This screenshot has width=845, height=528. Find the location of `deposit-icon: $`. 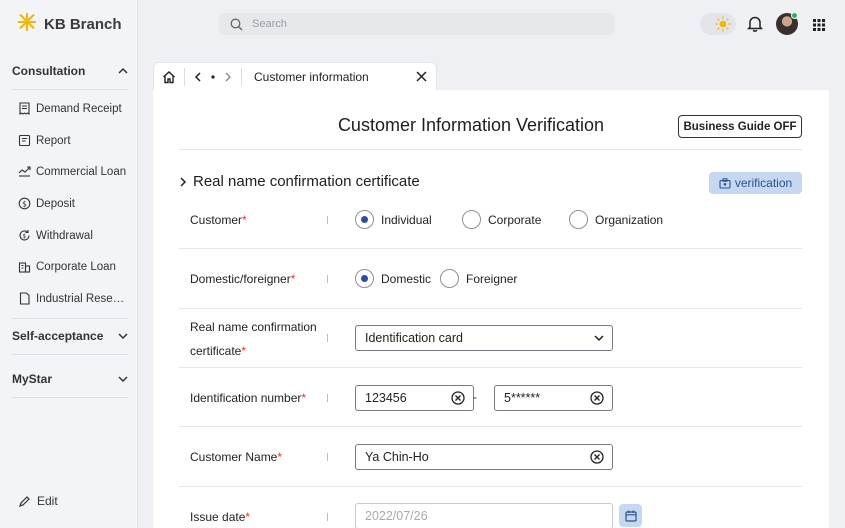

deposit-icon: $ is located at coordinates (24, 203).